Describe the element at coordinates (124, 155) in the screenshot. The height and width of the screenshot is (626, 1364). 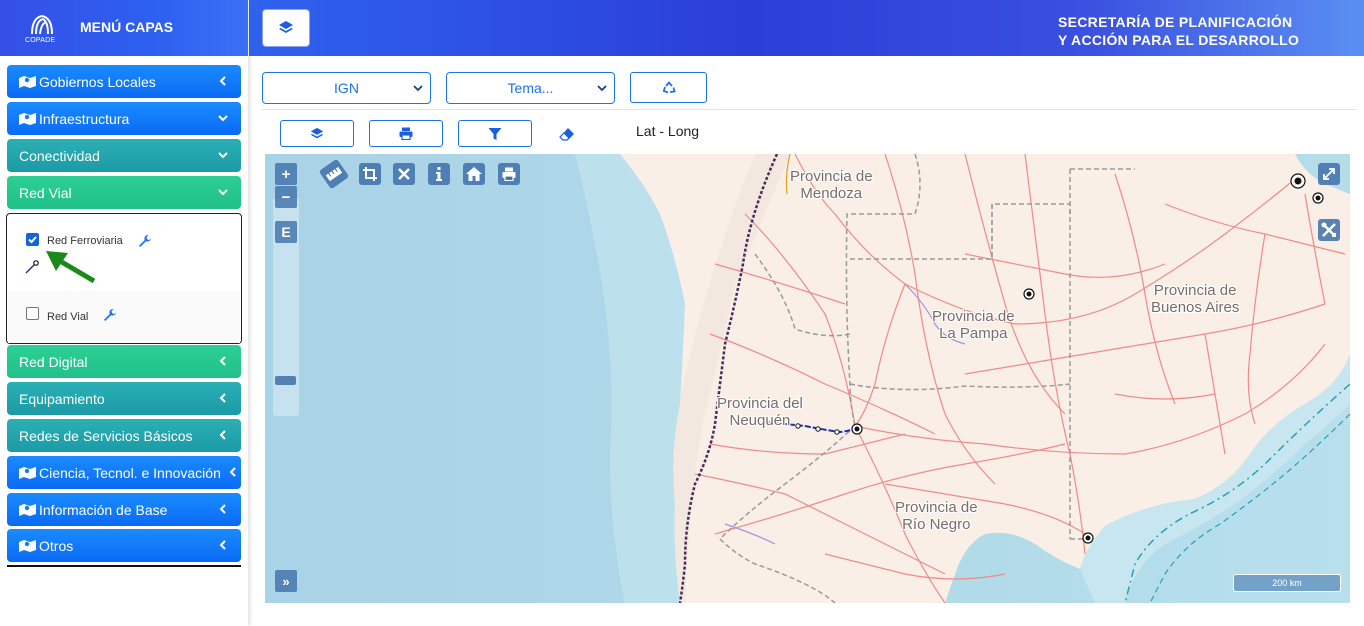
I see `menu-item-conectividad: Conectividad` at that location.